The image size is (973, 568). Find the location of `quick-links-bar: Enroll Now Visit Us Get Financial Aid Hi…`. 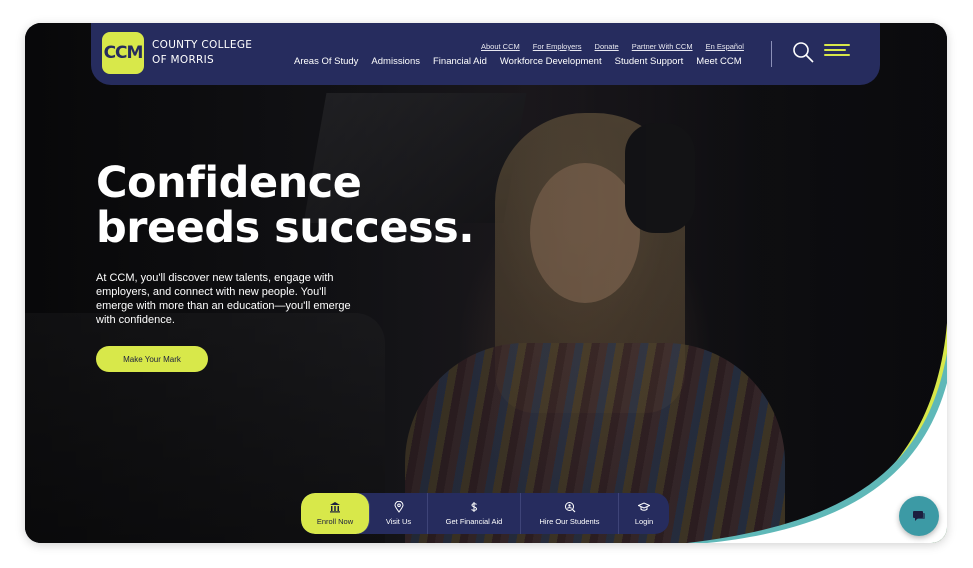

quick-links-bar: Enroll Now Visit Us Get Financial Aid Hi… is located at coordinates (485, 513).